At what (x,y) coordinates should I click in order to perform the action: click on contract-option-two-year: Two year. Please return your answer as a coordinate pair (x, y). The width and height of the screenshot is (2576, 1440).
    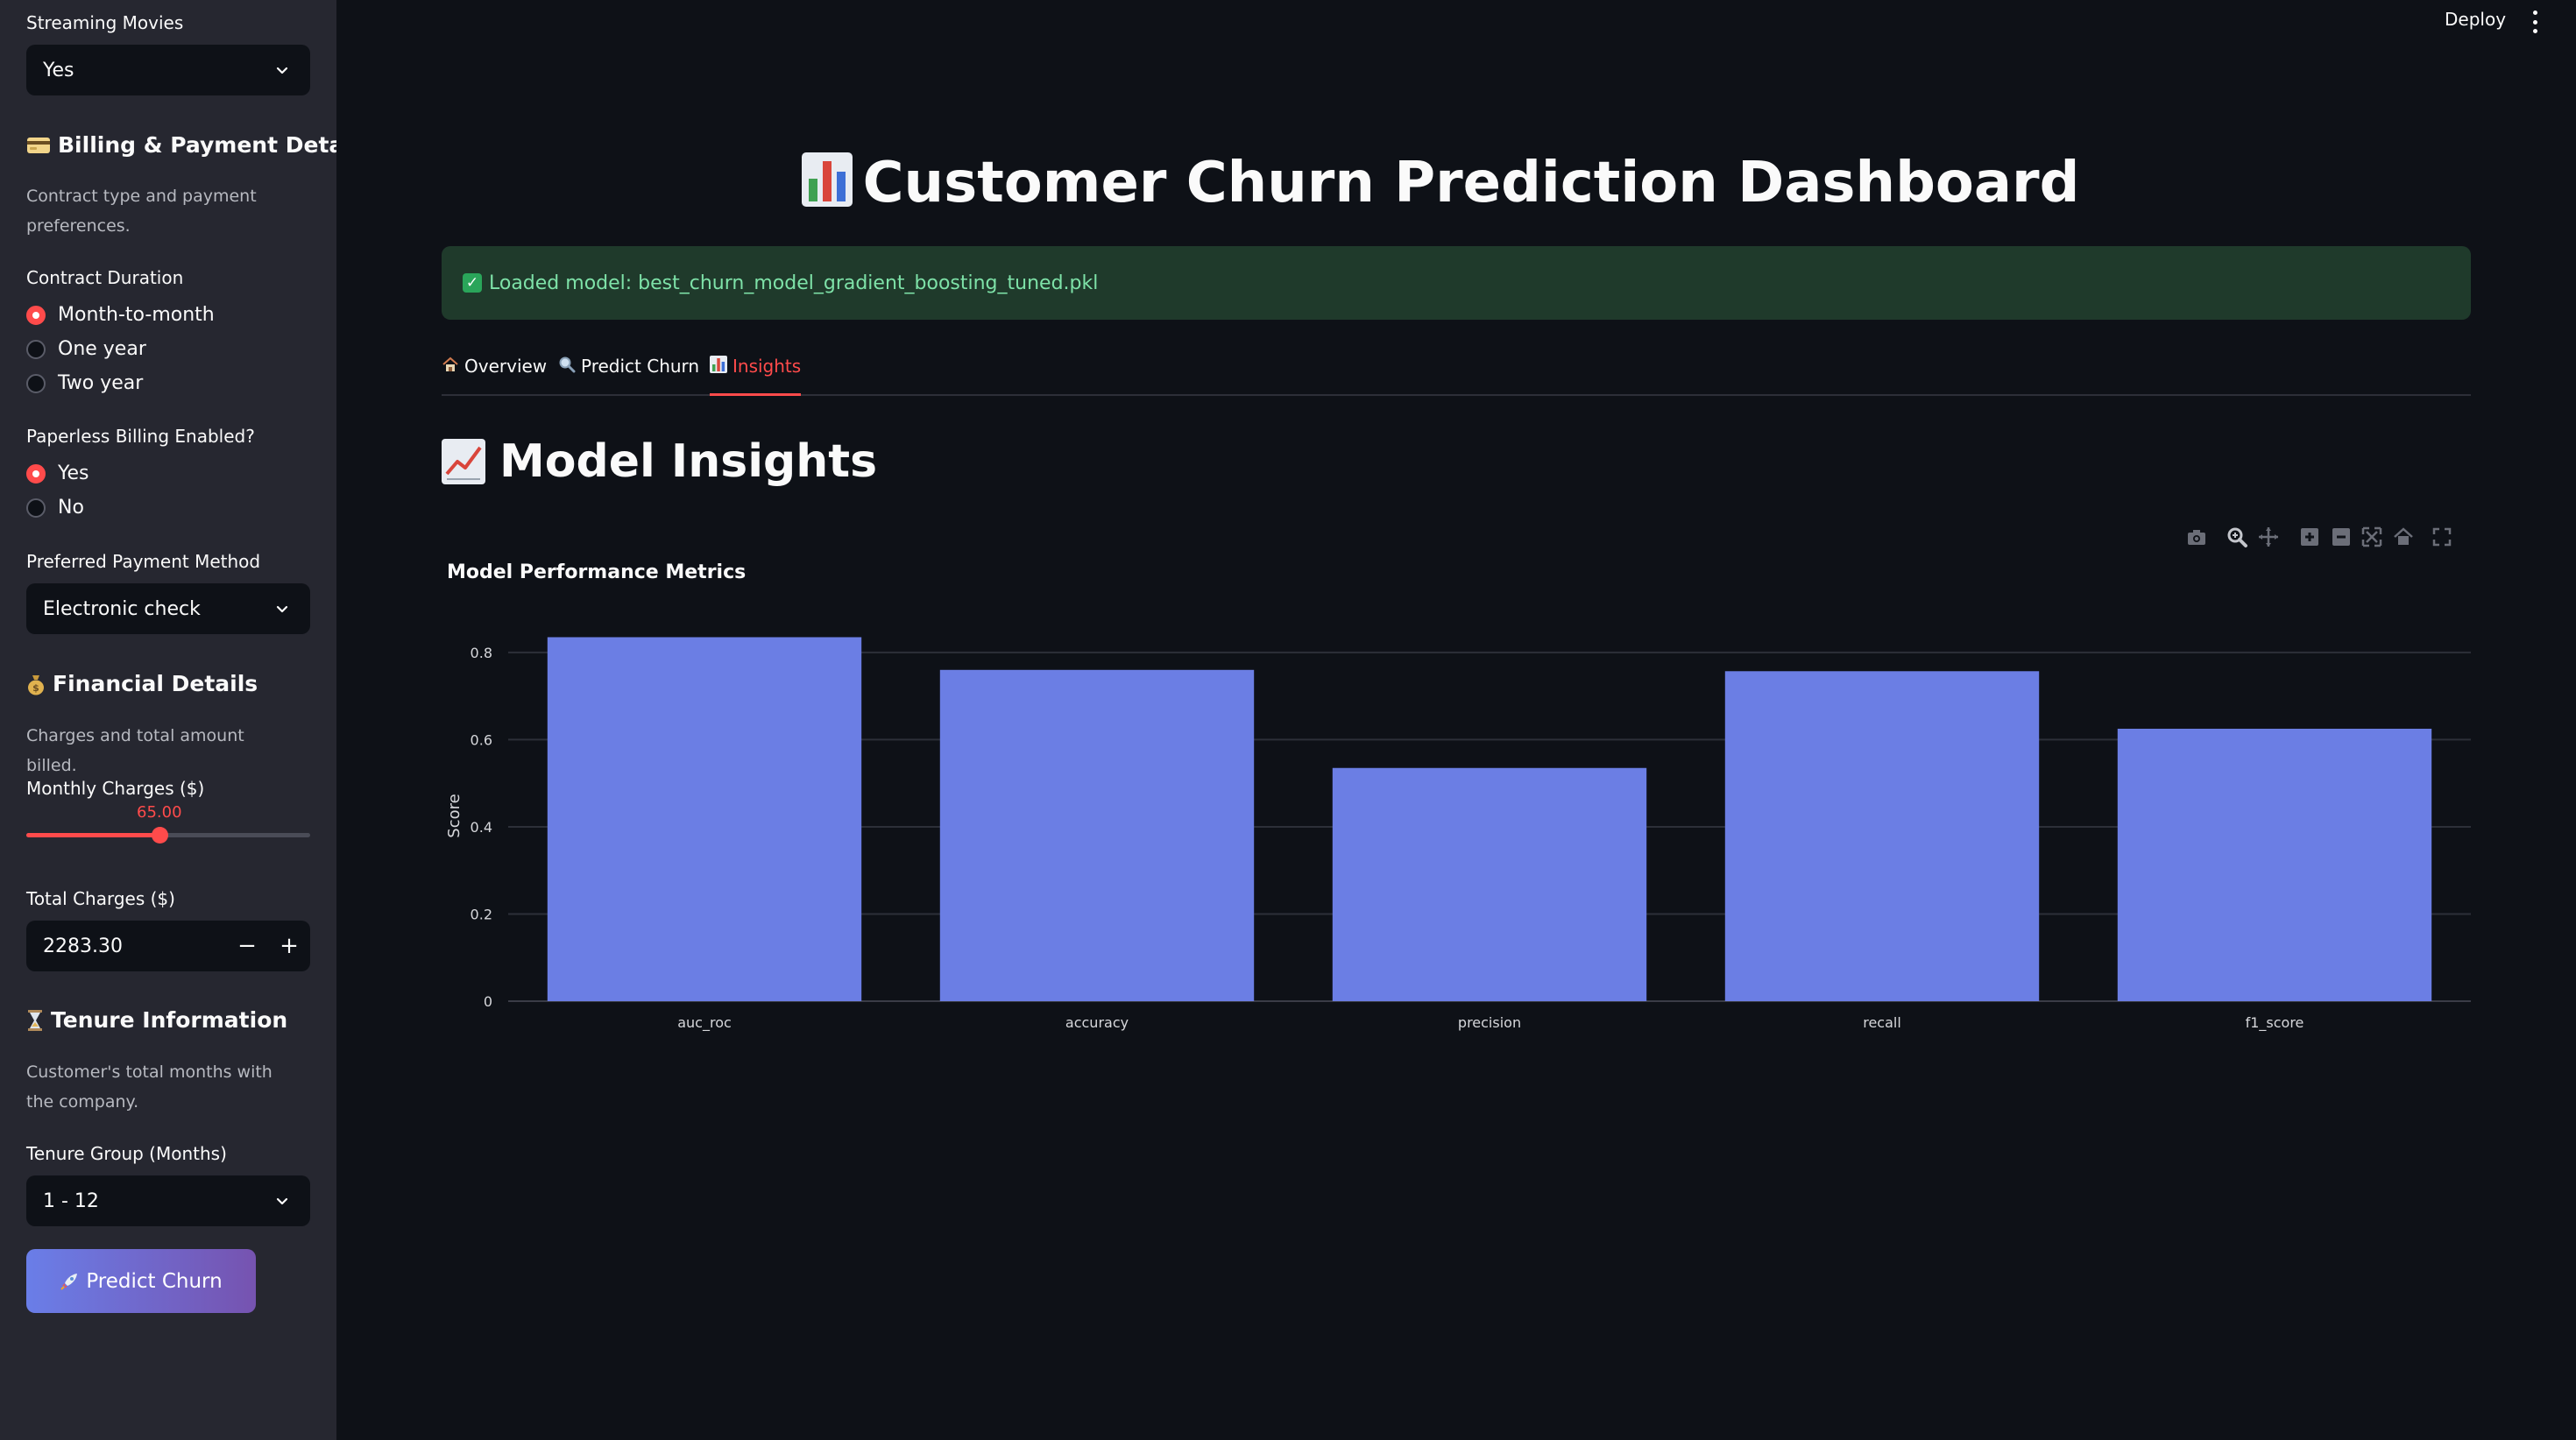
    Looking at the image, I should click on (84, 383).